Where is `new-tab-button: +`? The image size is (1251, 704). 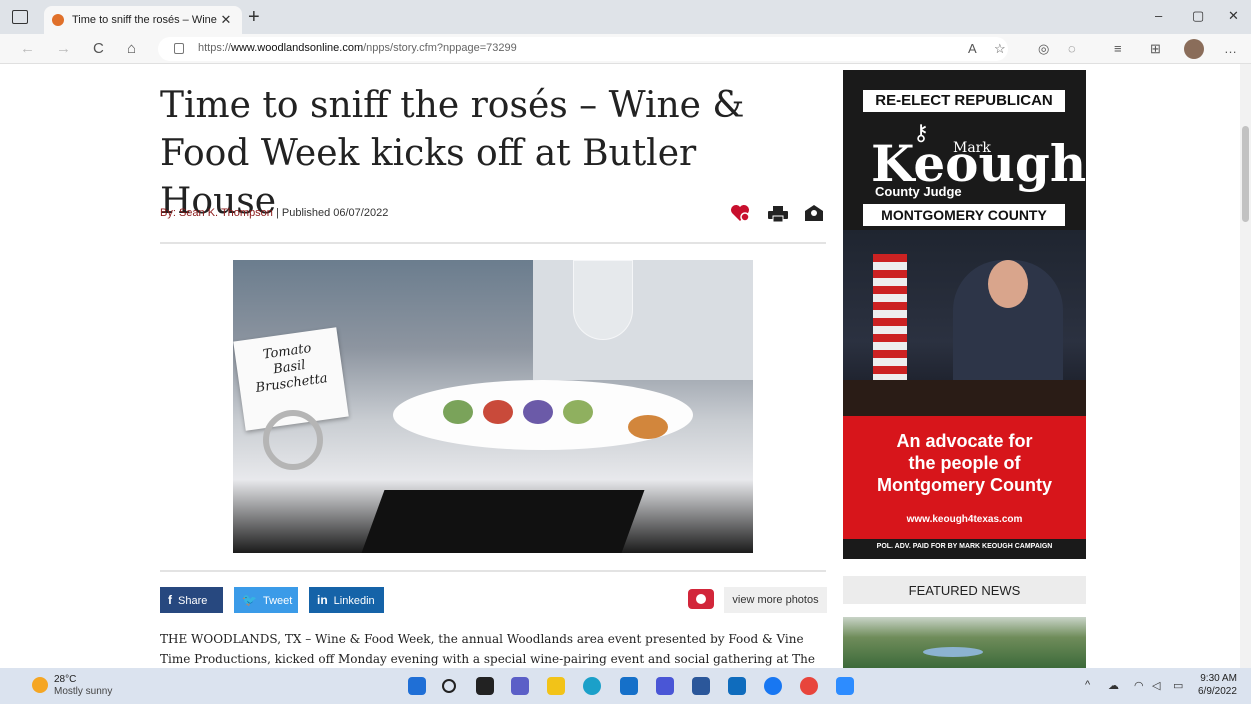 new-tab-button: + is located at coordinates (254, 17).